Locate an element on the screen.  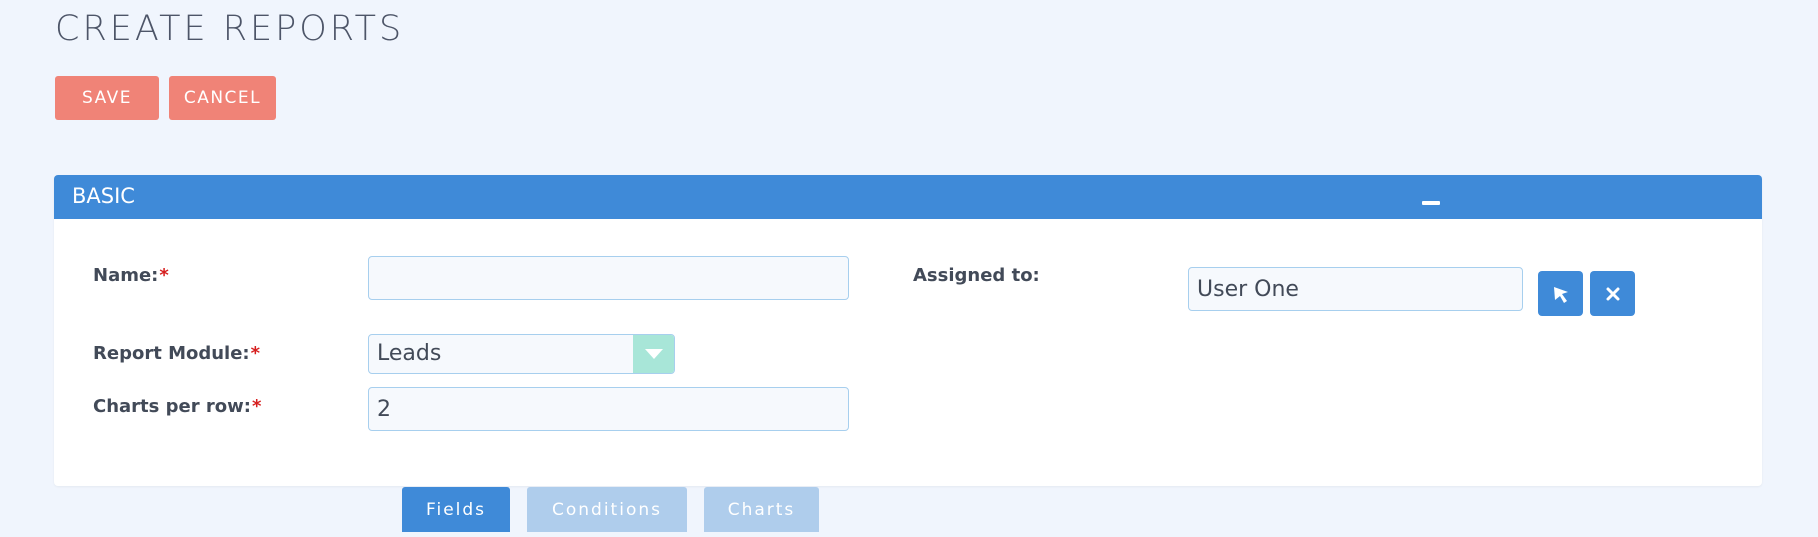
tab-charts: Charts is located at coordinates (761, 509).